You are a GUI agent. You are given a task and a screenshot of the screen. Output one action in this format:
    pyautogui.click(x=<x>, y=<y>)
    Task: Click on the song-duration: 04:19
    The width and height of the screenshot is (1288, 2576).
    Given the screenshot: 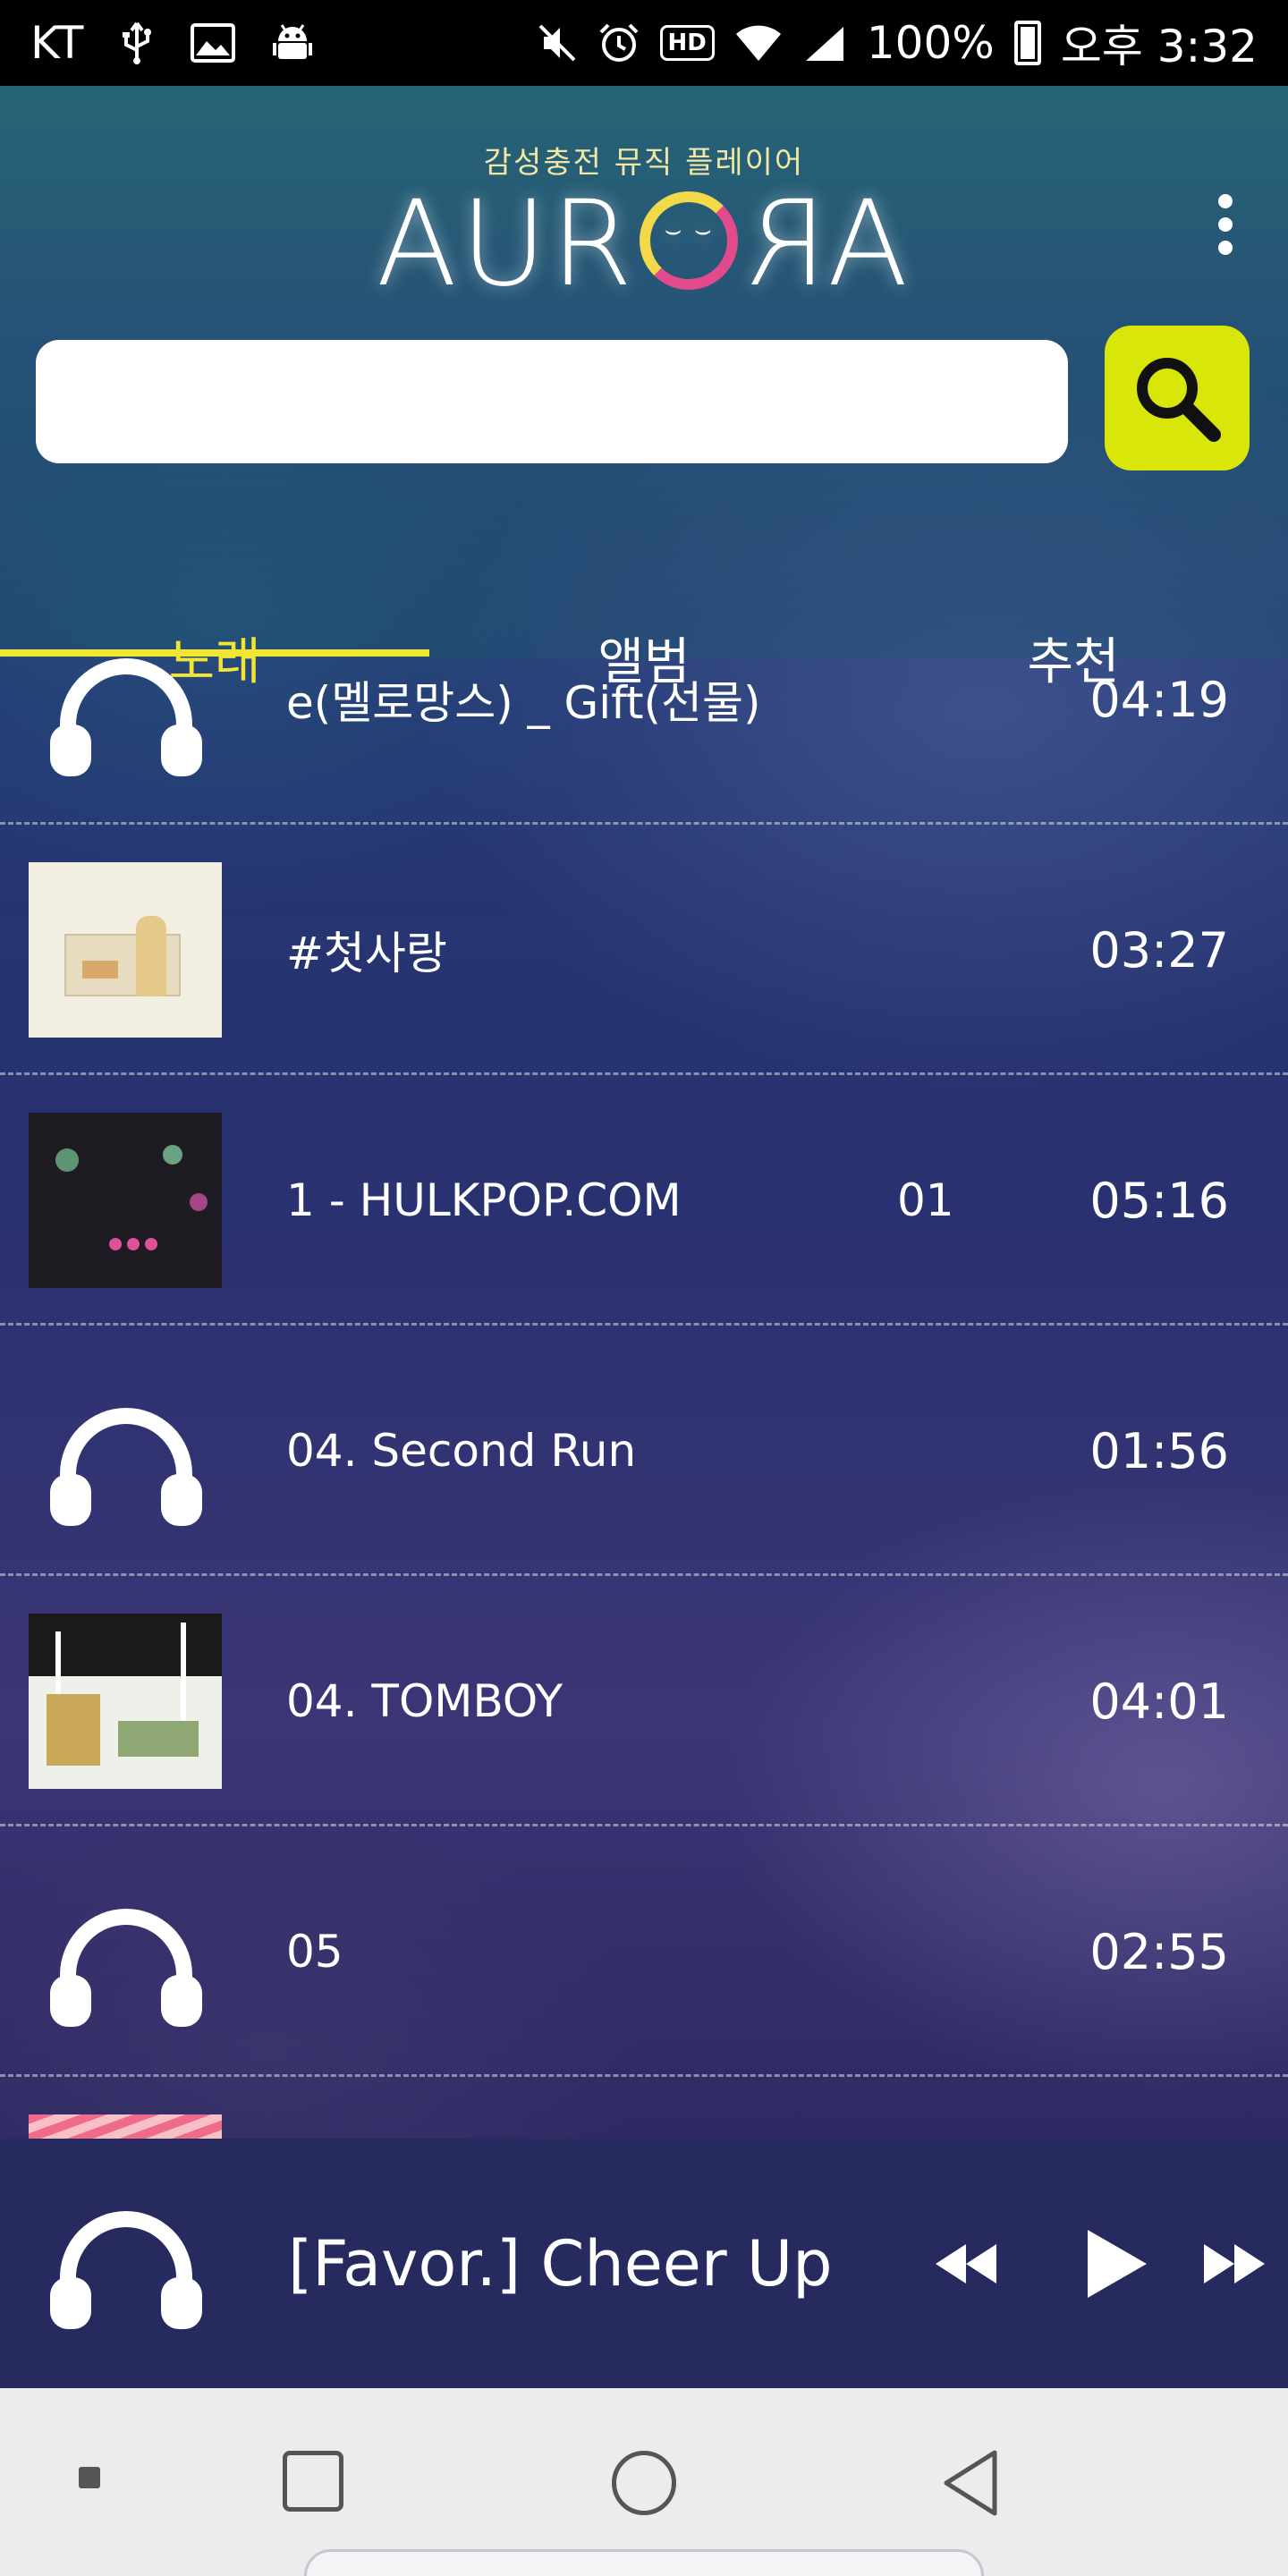 What is the action you would take?
    pyautogui.click(x=1159, y=699)
    